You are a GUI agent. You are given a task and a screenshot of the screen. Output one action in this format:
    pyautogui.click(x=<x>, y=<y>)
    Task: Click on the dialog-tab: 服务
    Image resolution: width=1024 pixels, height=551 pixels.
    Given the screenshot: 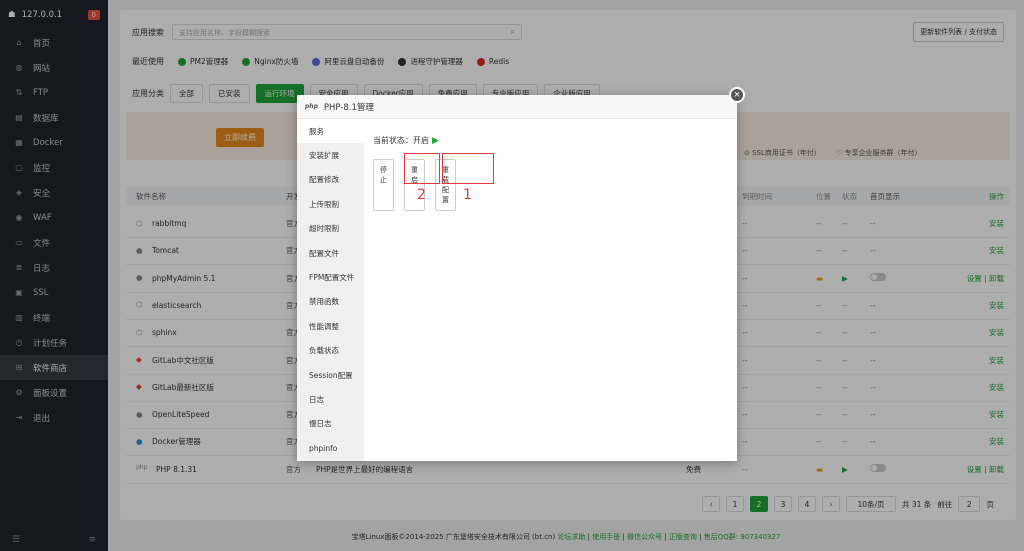 What is the action you would take?
    pyautogui.click(x=330, y=131)
    